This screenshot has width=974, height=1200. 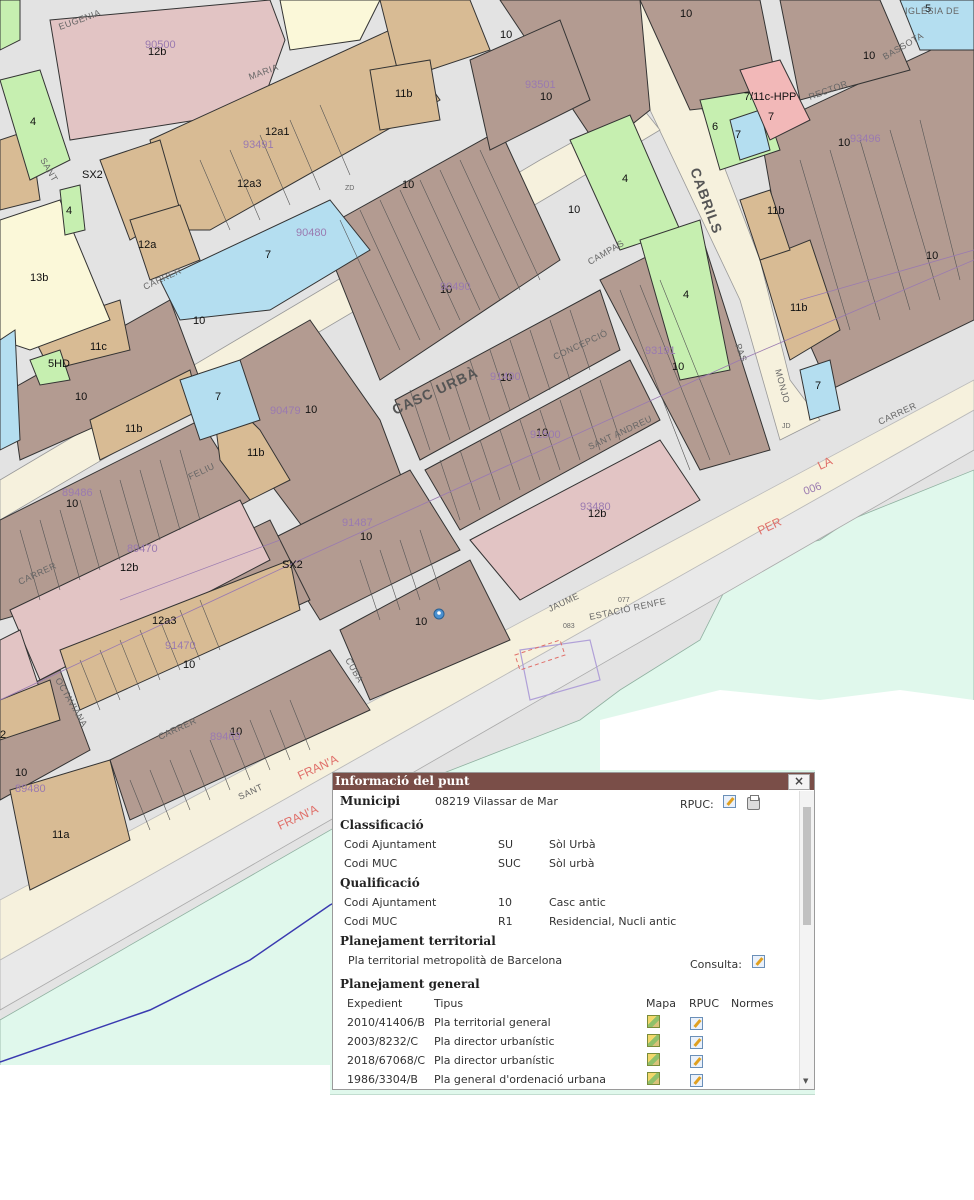 I want to click on zone-label: 7/11c-HPP, so click(x=770, y=97).